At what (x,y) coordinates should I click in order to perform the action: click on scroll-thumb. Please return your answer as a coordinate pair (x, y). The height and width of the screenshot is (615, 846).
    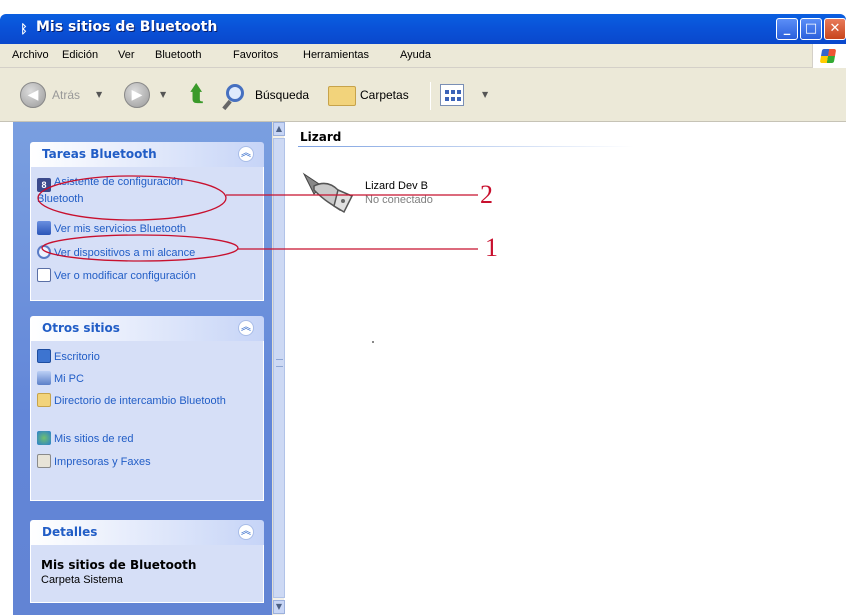
    Looking at the image, I should click on (279, 368).